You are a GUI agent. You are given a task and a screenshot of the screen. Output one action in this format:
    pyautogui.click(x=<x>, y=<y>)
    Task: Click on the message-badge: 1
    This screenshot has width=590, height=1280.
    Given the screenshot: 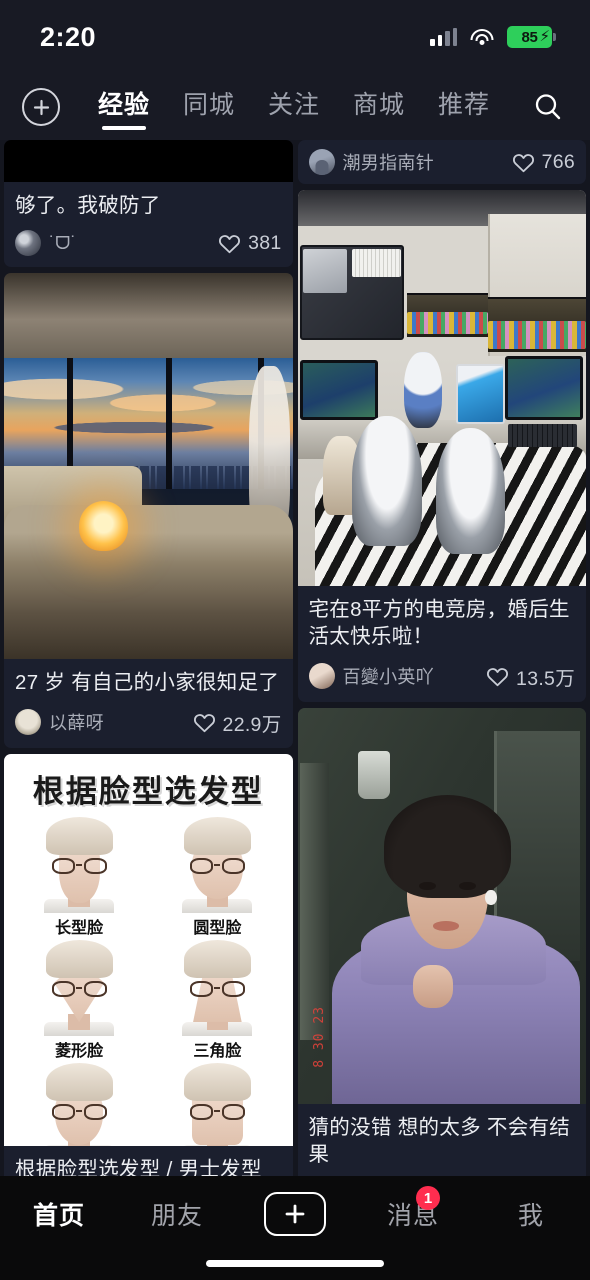 What is the action you would take?
    pyautogui.click(x=428, y=1198)
    